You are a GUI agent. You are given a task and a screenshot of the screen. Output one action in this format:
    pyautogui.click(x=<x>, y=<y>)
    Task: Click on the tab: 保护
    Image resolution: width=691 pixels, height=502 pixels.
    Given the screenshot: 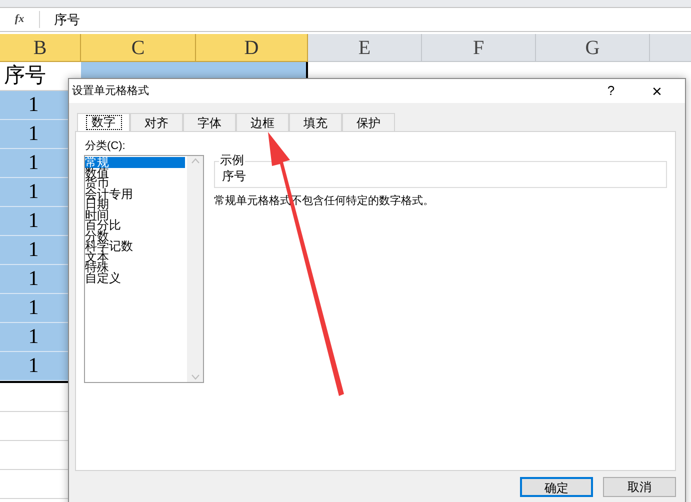 What is the action you would take?
    pyautogui.click(x=368, y=122)
    